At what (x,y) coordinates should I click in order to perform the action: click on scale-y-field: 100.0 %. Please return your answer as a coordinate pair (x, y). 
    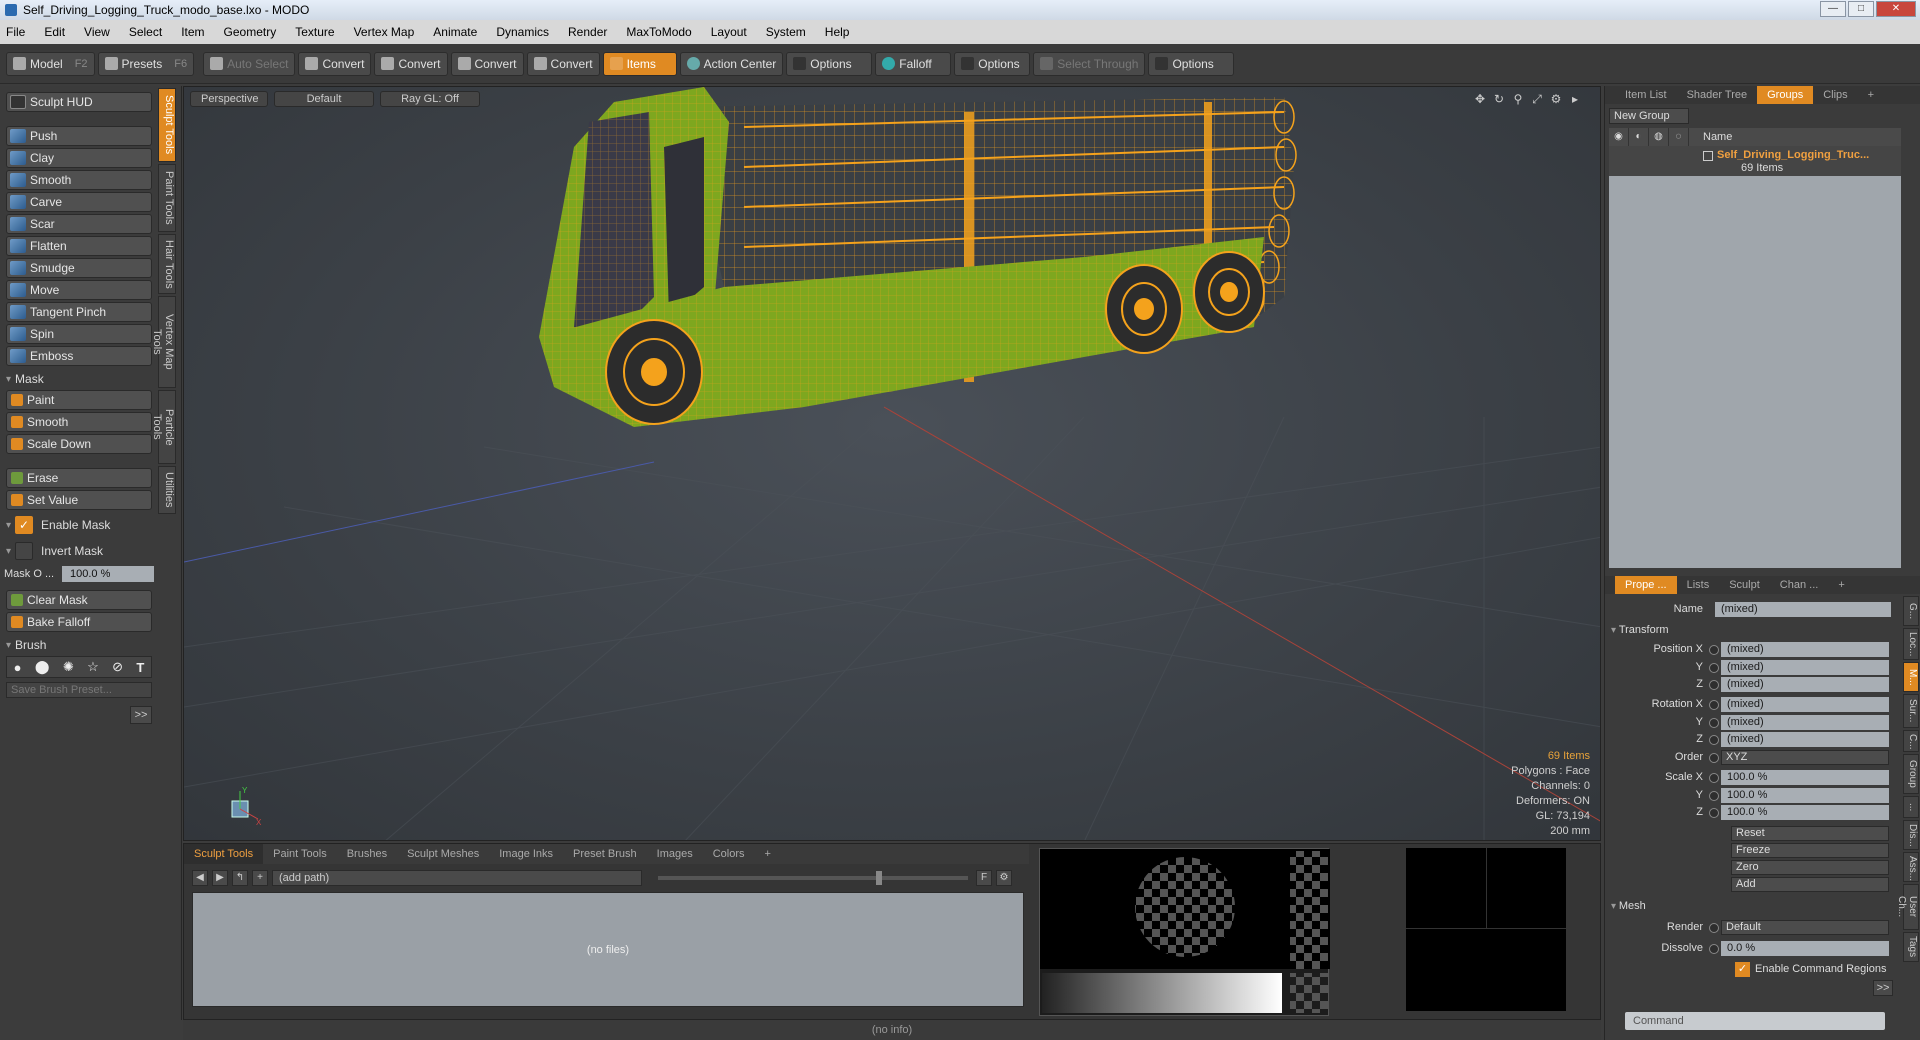
    Looking at the image, I should click on (1805, 795).